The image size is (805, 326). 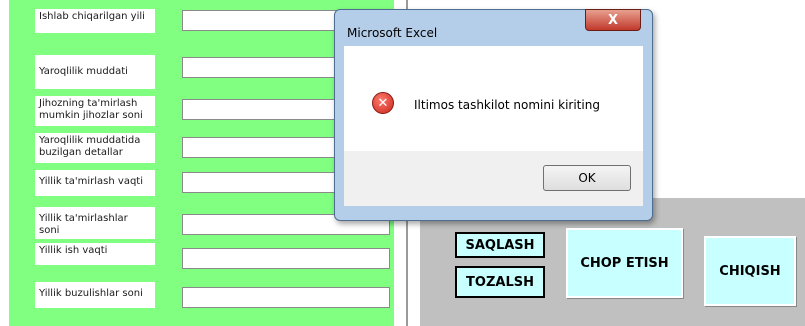 I want to click on dialog-message: Iltimos tashkilot nomini kiriting, so click(x=507, y=105).